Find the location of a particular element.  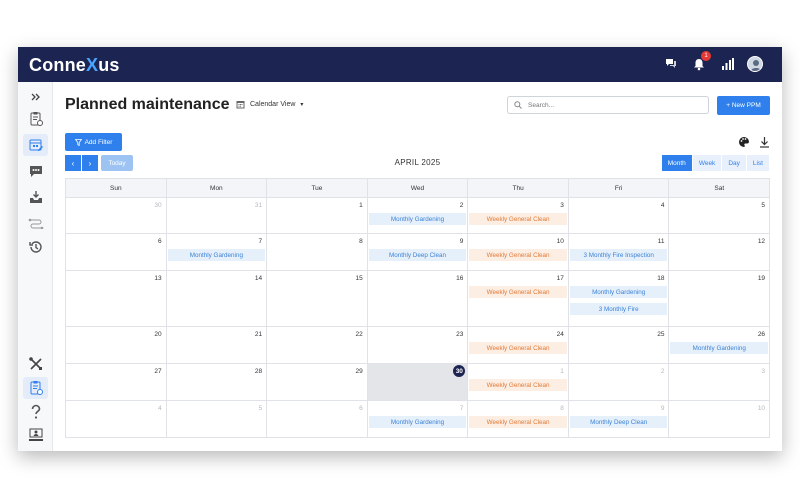

calendar-view-dropdown: Calendar View ▾ is located at coordinates (269, 104).